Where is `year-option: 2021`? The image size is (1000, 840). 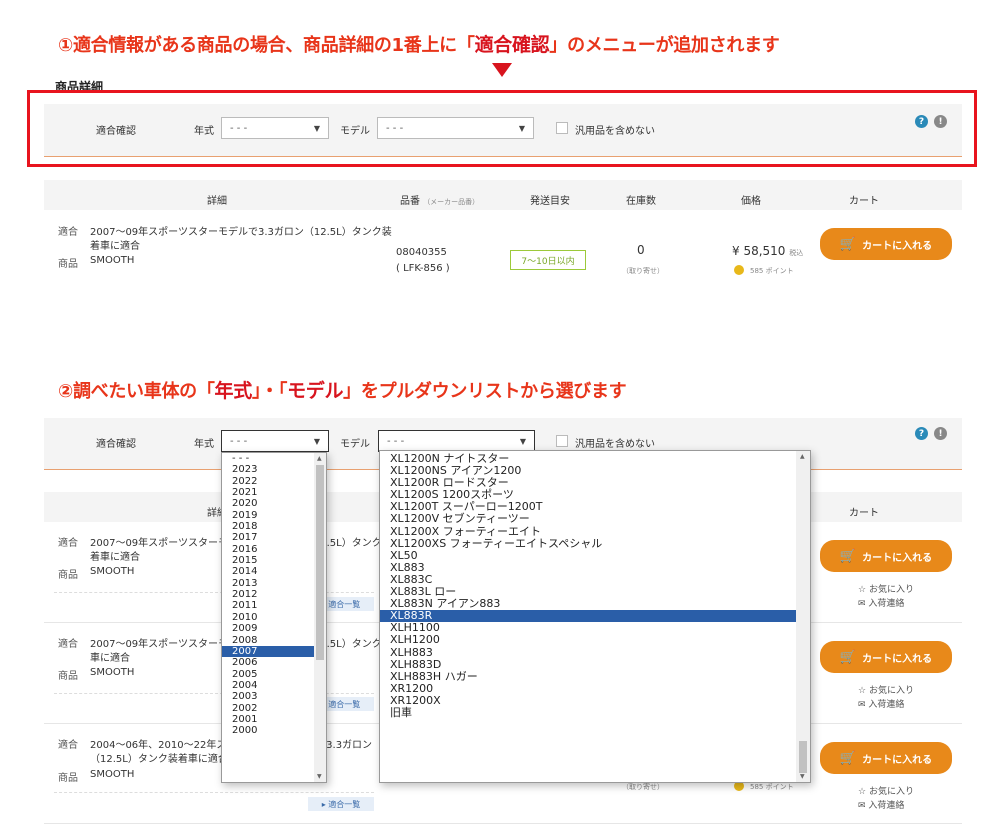
year-option: 2021 is located at coordinates (269, 492).